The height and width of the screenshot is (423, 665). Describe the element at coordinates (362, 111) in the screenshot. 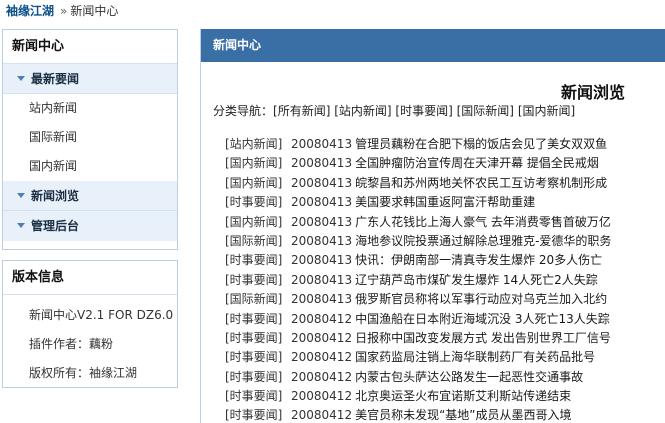

I see `category-link-site: [站内新闻]` at that location.